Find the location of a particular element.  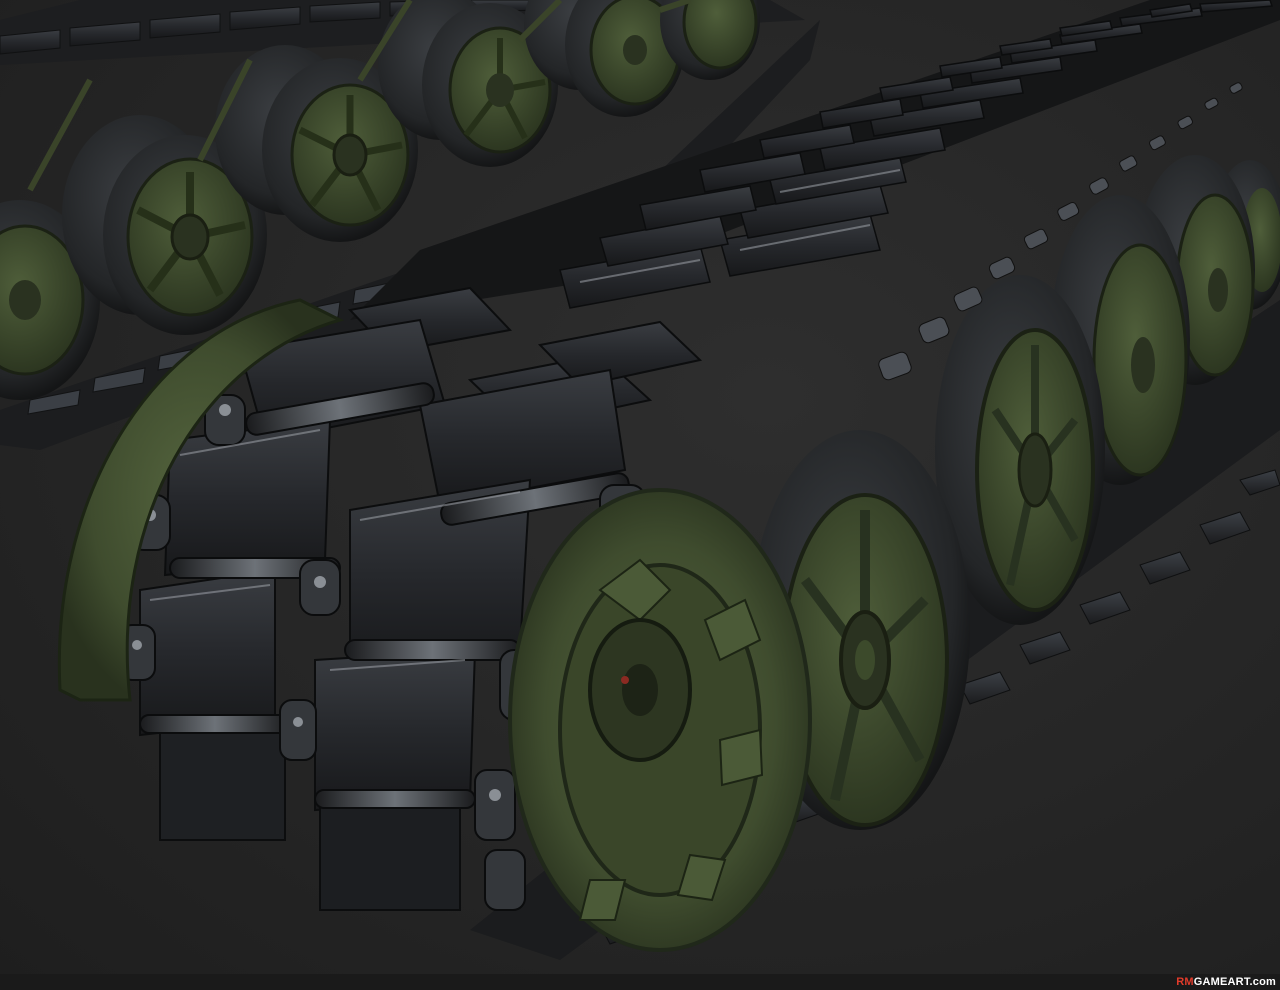

watermark-text: RMGAMEART.com is located at coordinates (1226, 982).